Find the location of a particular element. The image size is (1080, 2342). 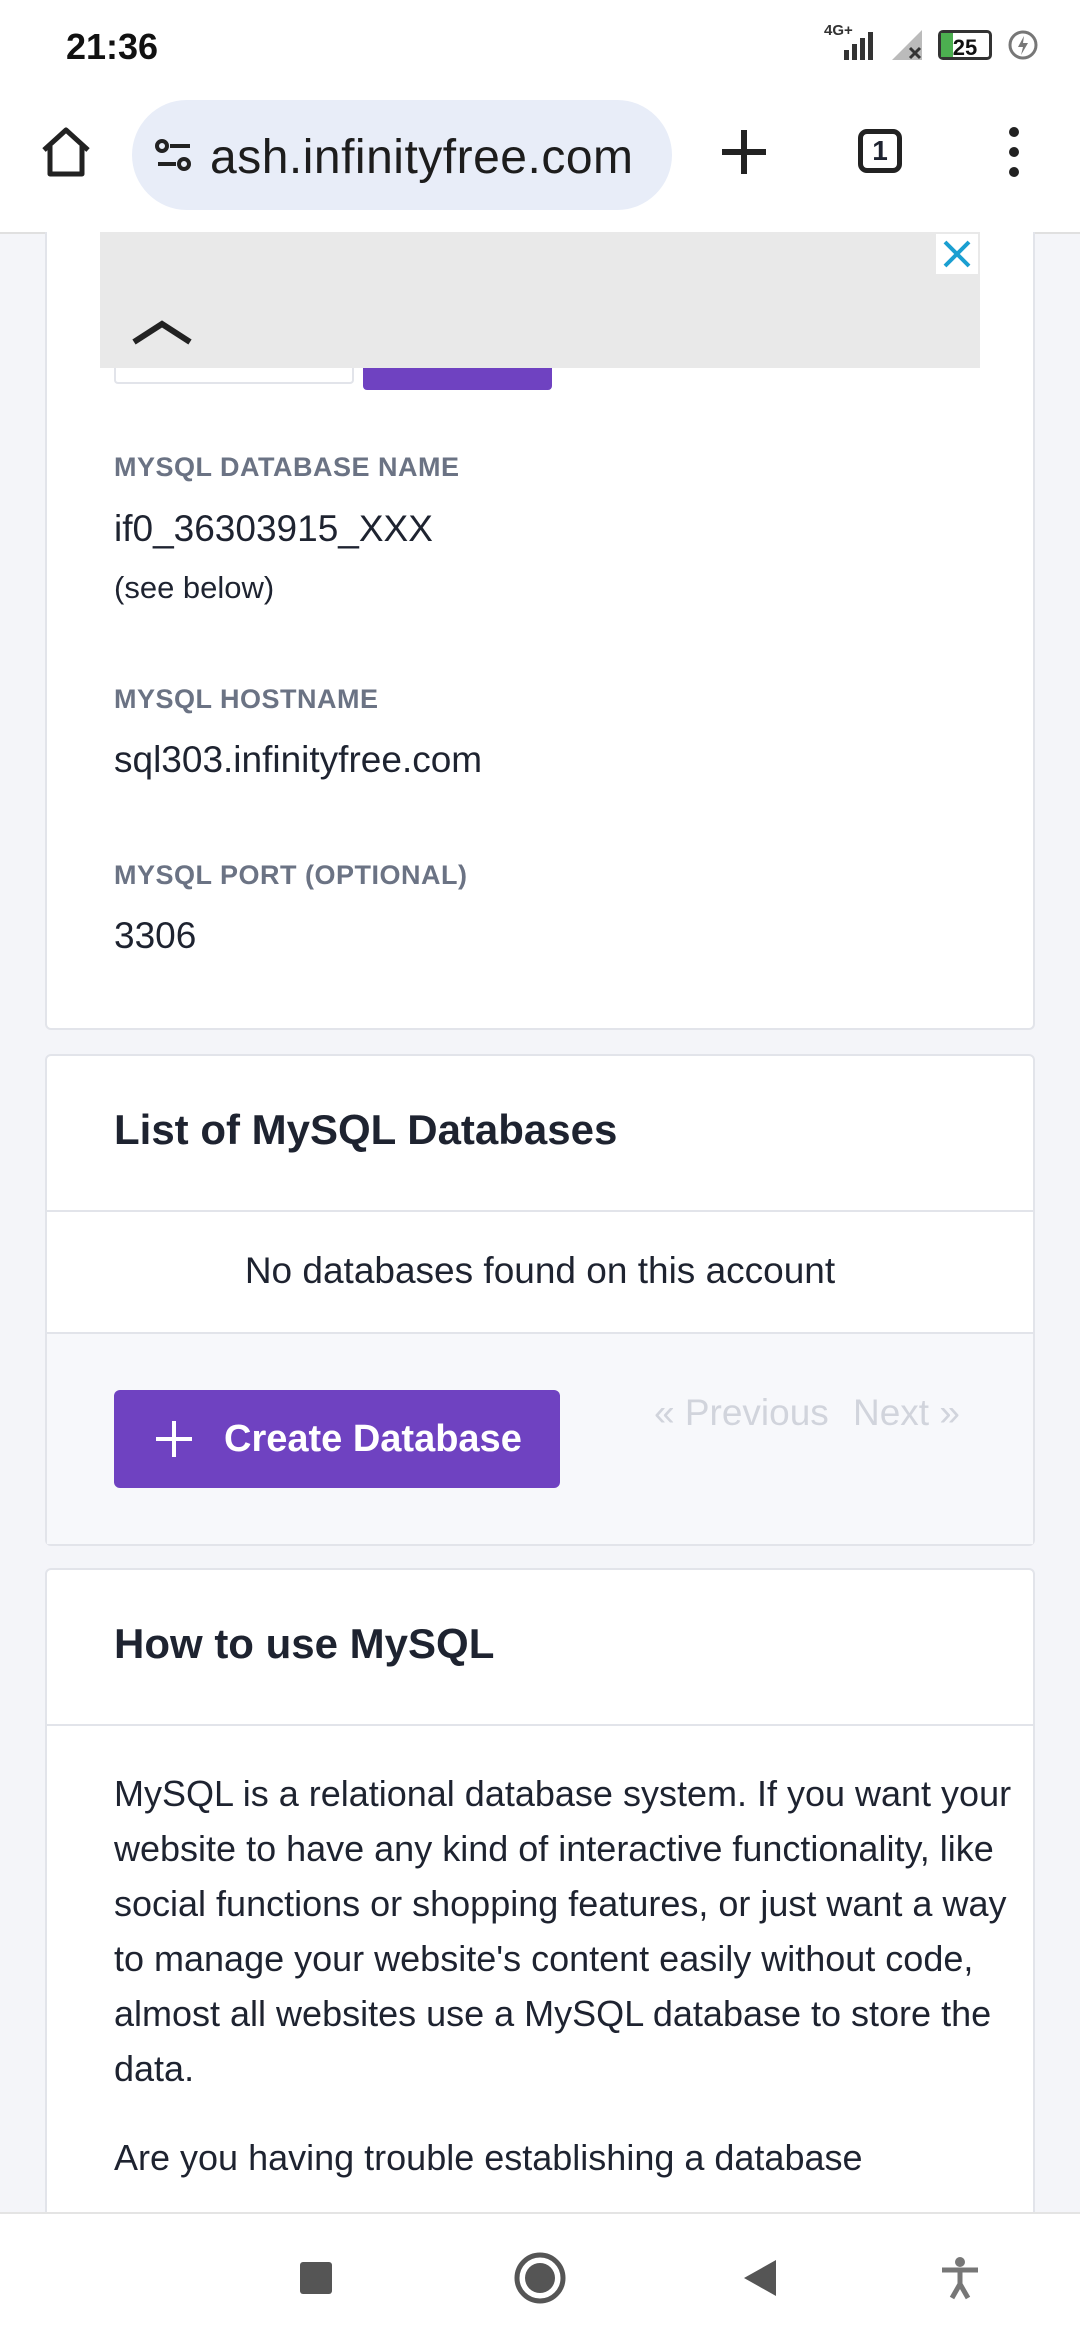

tab-switcher-button: 1 is located at coordinates (880, 151).